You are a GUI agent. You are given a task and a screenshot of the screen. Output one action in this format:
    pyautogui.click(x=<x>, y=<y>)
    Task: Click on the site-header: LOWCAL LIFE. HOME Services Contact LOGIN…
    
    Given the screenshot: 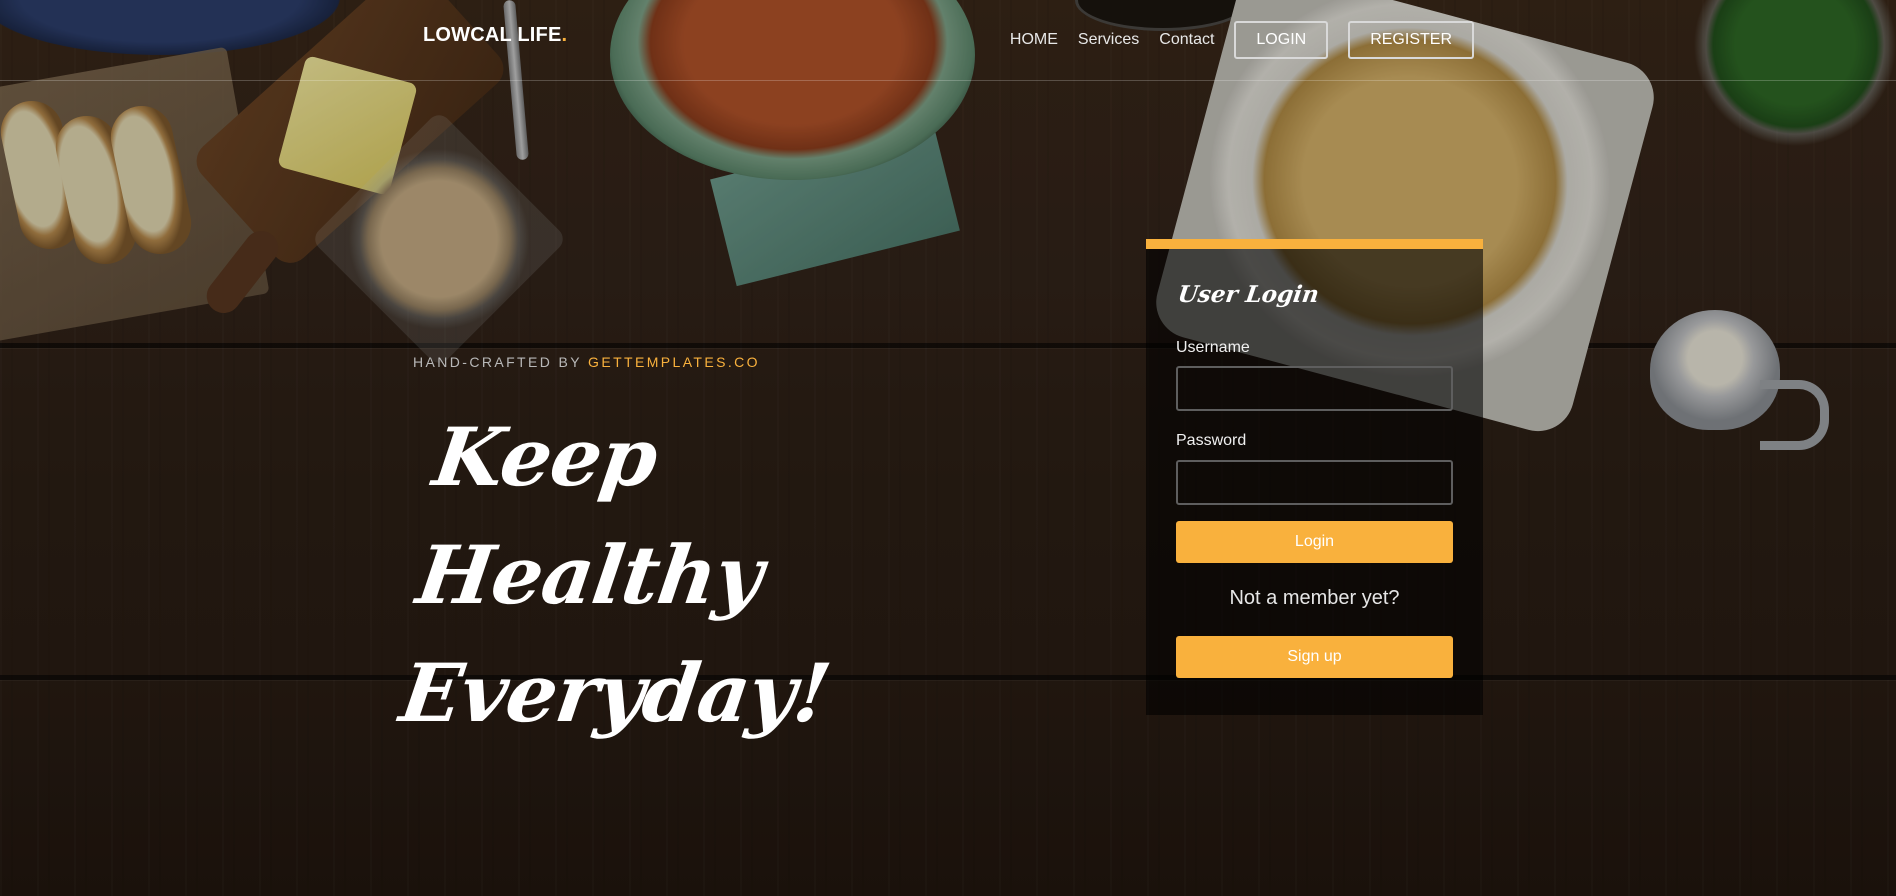 What is the action you would take?
    pyautogui.click(x=948, y=40)
    